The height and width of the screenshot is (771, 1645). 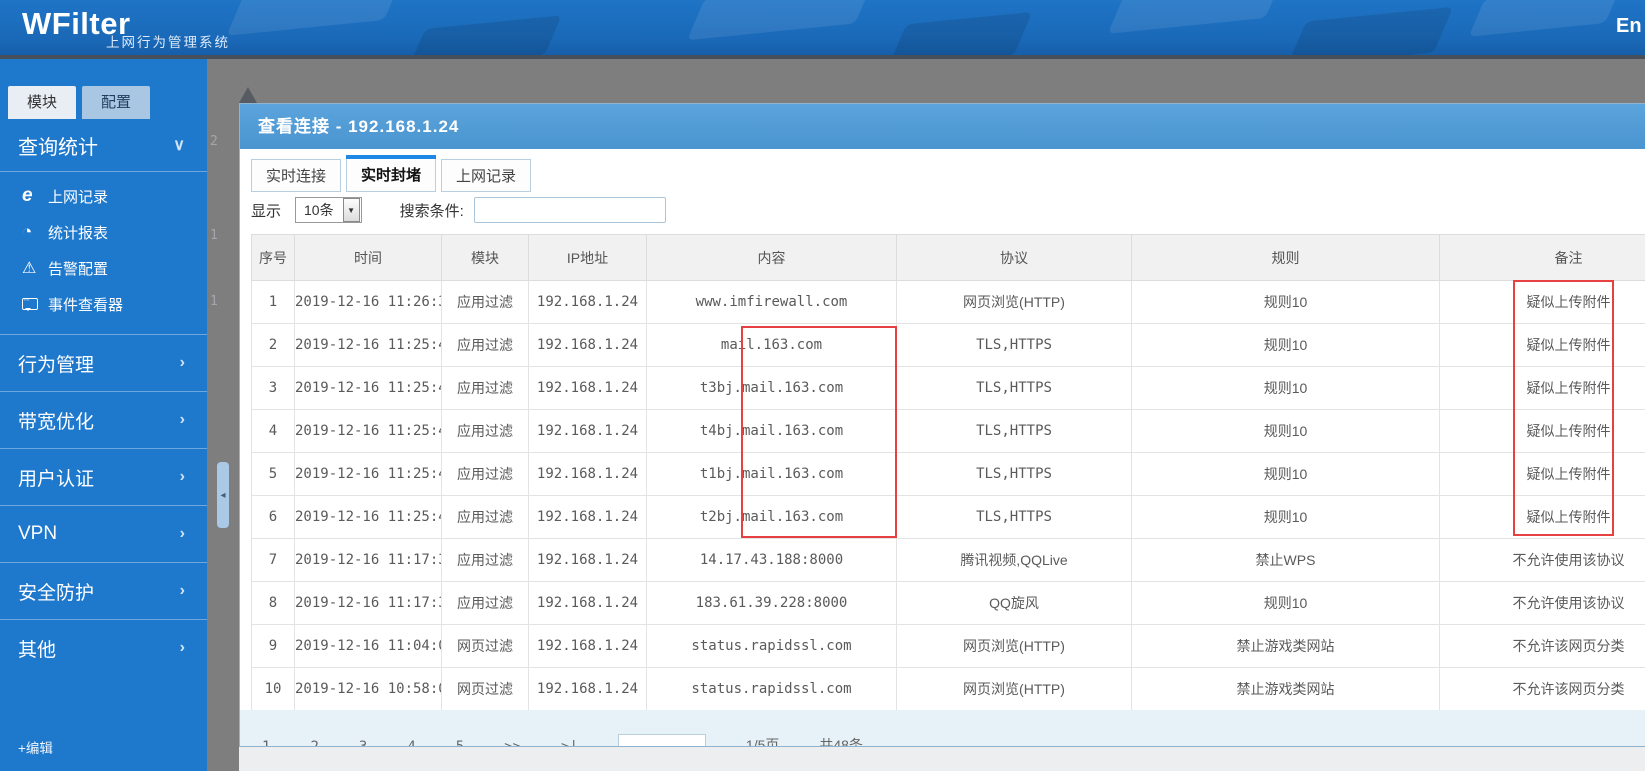 What do you see at coordinates (296, 175) in the screenshot?
I see `dialog-tab-实时连接: 实时连接` at bounding box center [296, 175].